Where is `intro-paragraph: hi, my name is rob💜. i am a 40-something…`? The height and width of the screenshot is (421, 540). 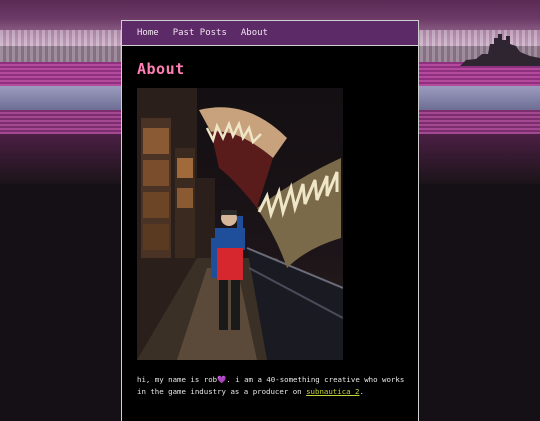 intro-paragraph: hi, my name is rob💜. i am a 40-something… is located at coordinates (272, 386).